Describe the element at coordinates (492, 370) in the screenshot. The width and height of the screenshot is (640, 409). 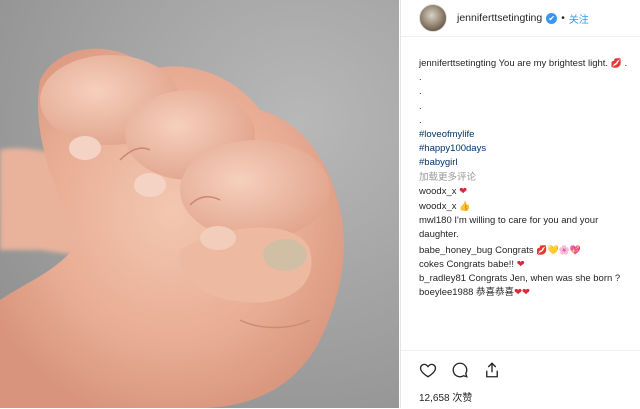
I see `share-icon` at that location.